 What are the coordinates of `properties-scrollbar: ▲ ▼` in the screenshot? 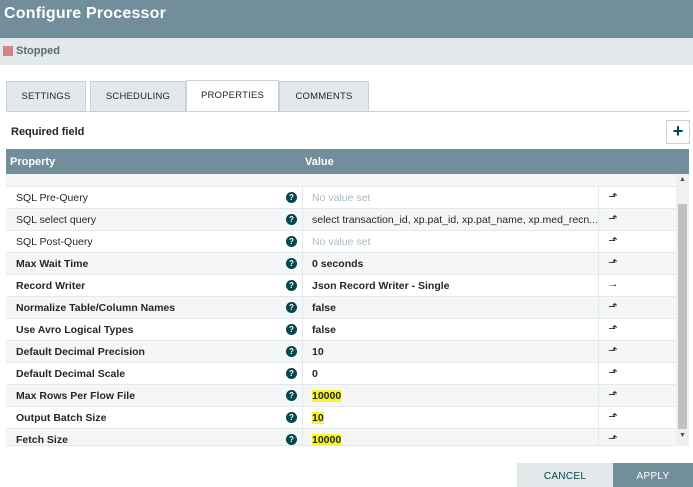 It's located at (682, 310).